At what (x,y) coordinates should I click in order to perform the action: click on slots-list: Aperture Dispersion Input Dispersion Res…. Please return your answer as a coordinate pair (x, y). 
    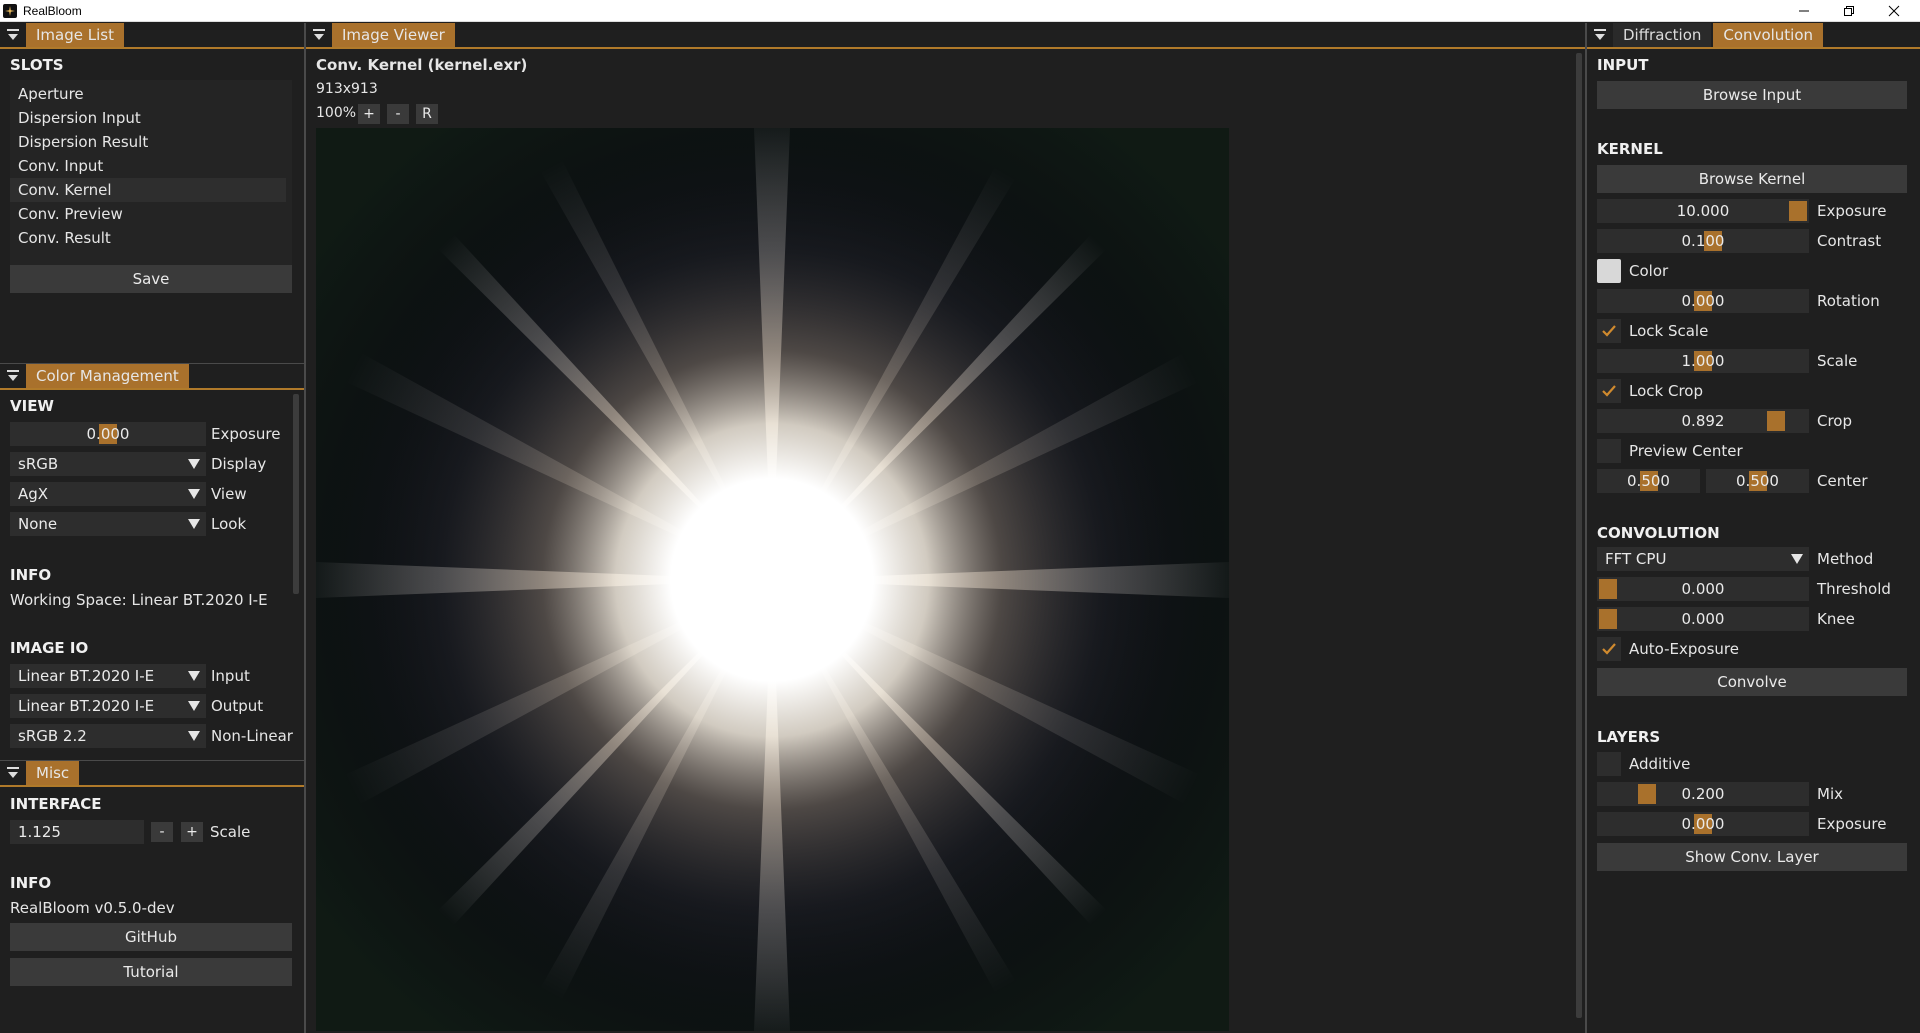
    Looking at the image, I should click on (151, 178).